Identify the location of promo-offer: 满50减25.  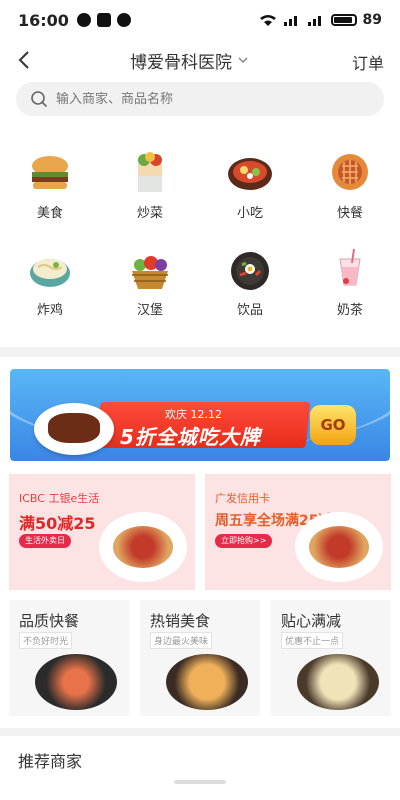
(57, 523).